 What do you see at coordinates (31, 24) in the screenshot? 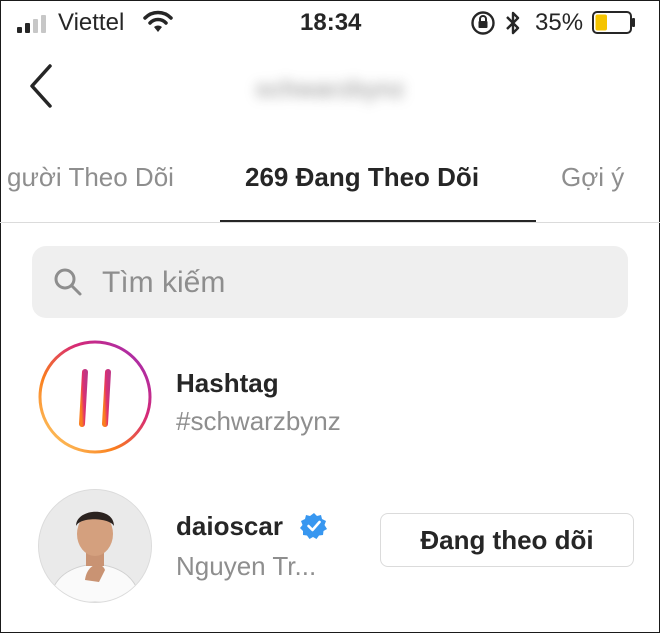
I see `signal-icon` at bounding box center [31, 24].